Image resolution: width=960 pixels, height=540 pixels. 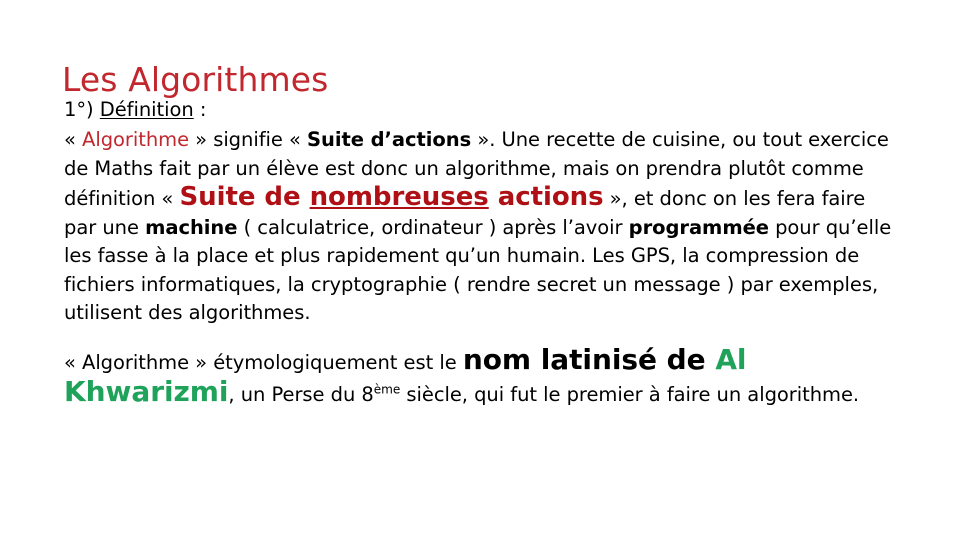 What do you see at coordinates (493, 197) in the screenshot?
I see `definition-emphasis-space` at bounding box center [493, 197].